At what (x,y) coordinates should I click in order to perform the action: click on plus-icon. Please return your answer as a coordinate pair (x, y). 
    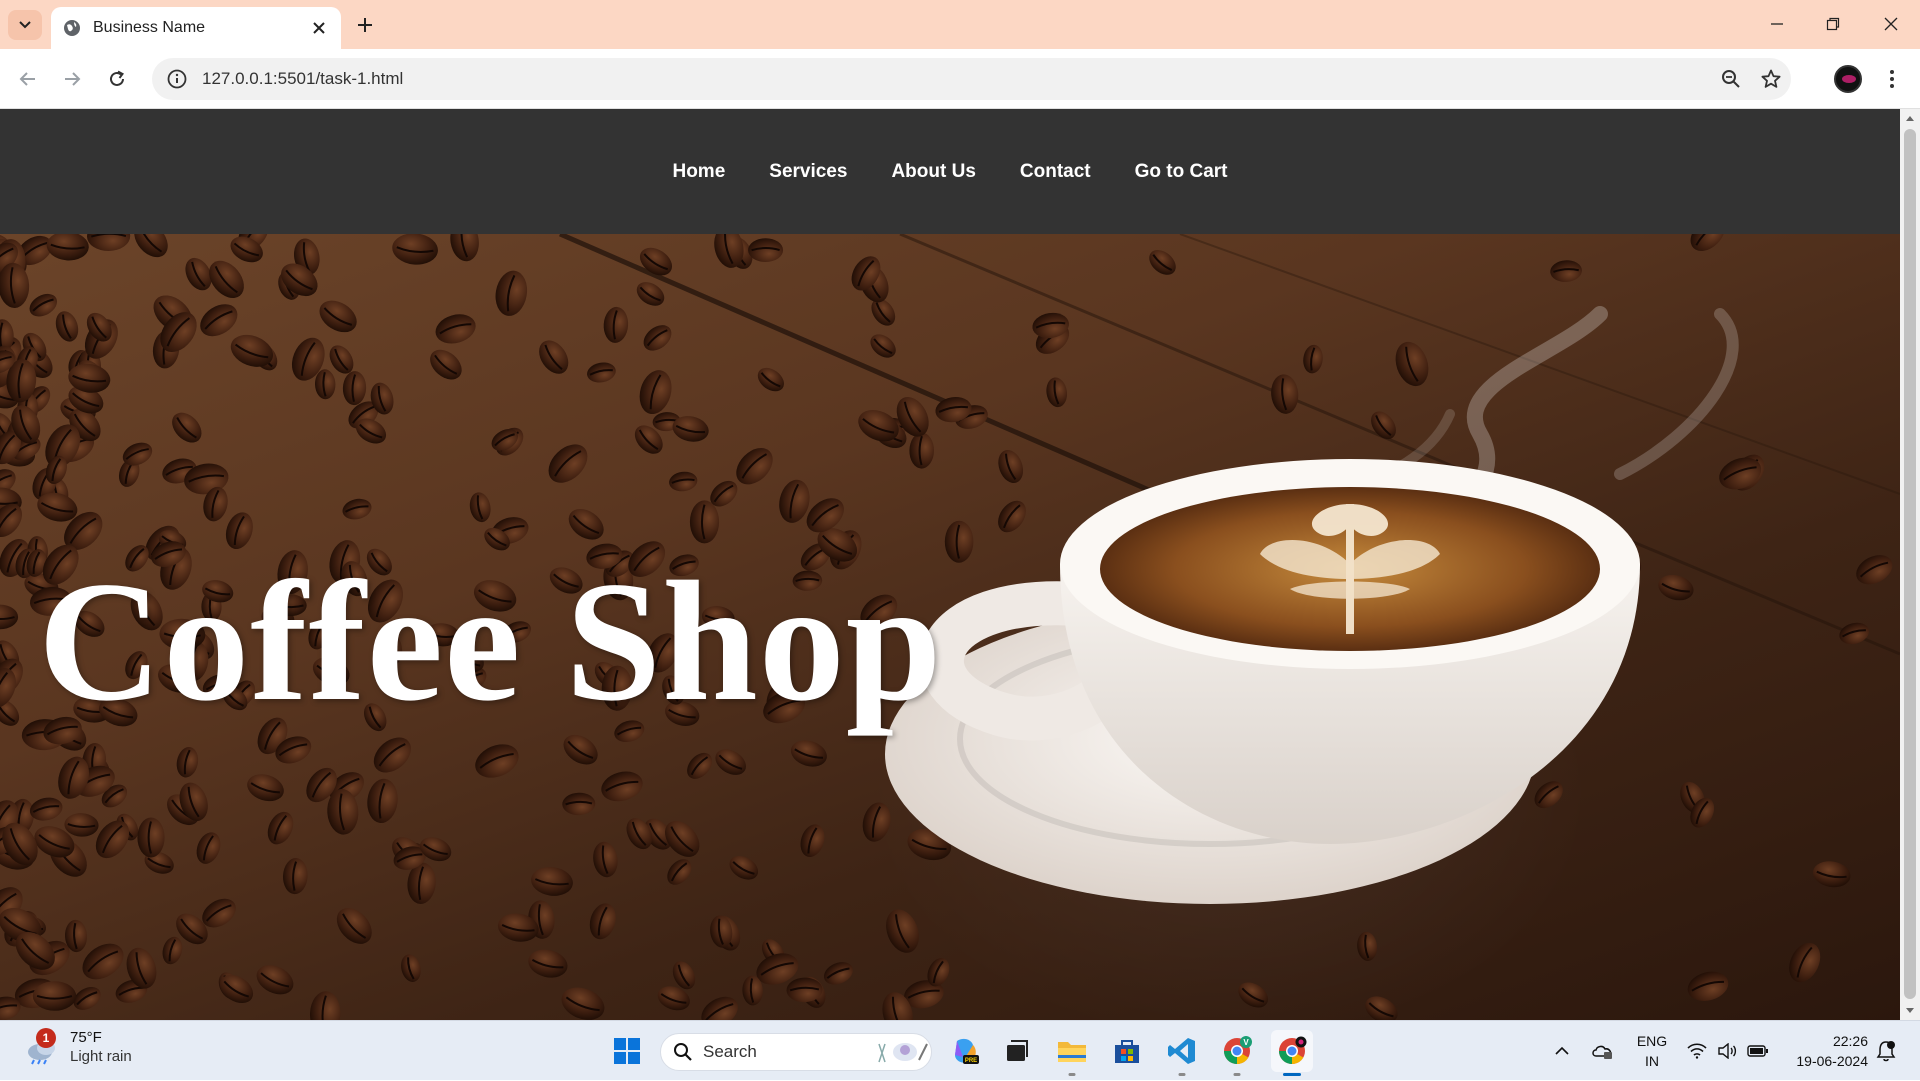
    Looking at the image, I should click on (365, 25).